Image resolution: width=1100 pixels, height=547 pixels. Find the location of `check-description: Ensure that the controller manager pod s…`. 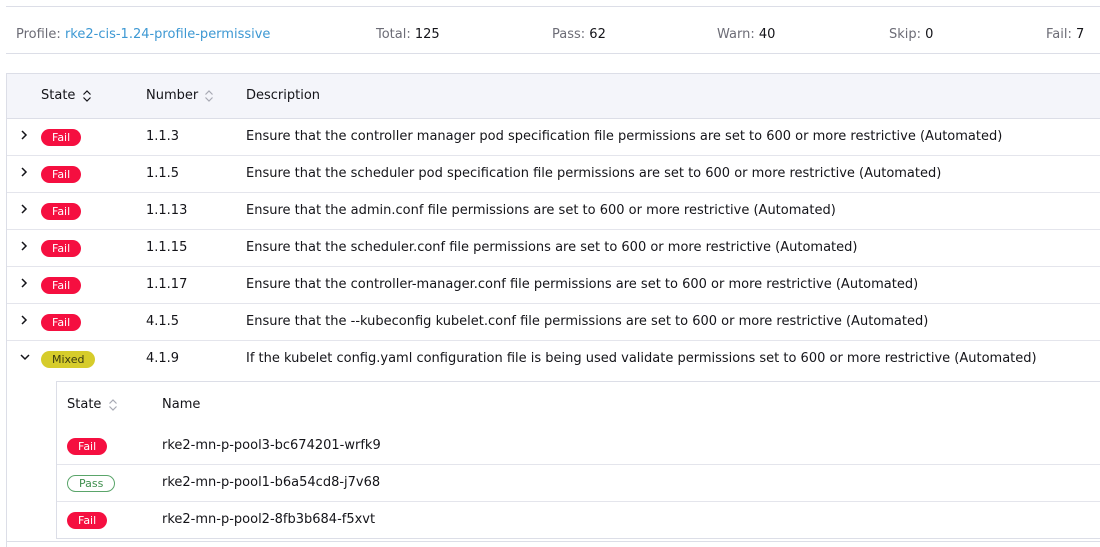

check-description: Ensure that the controller manager pod s… is located at coordinates (624, 136).